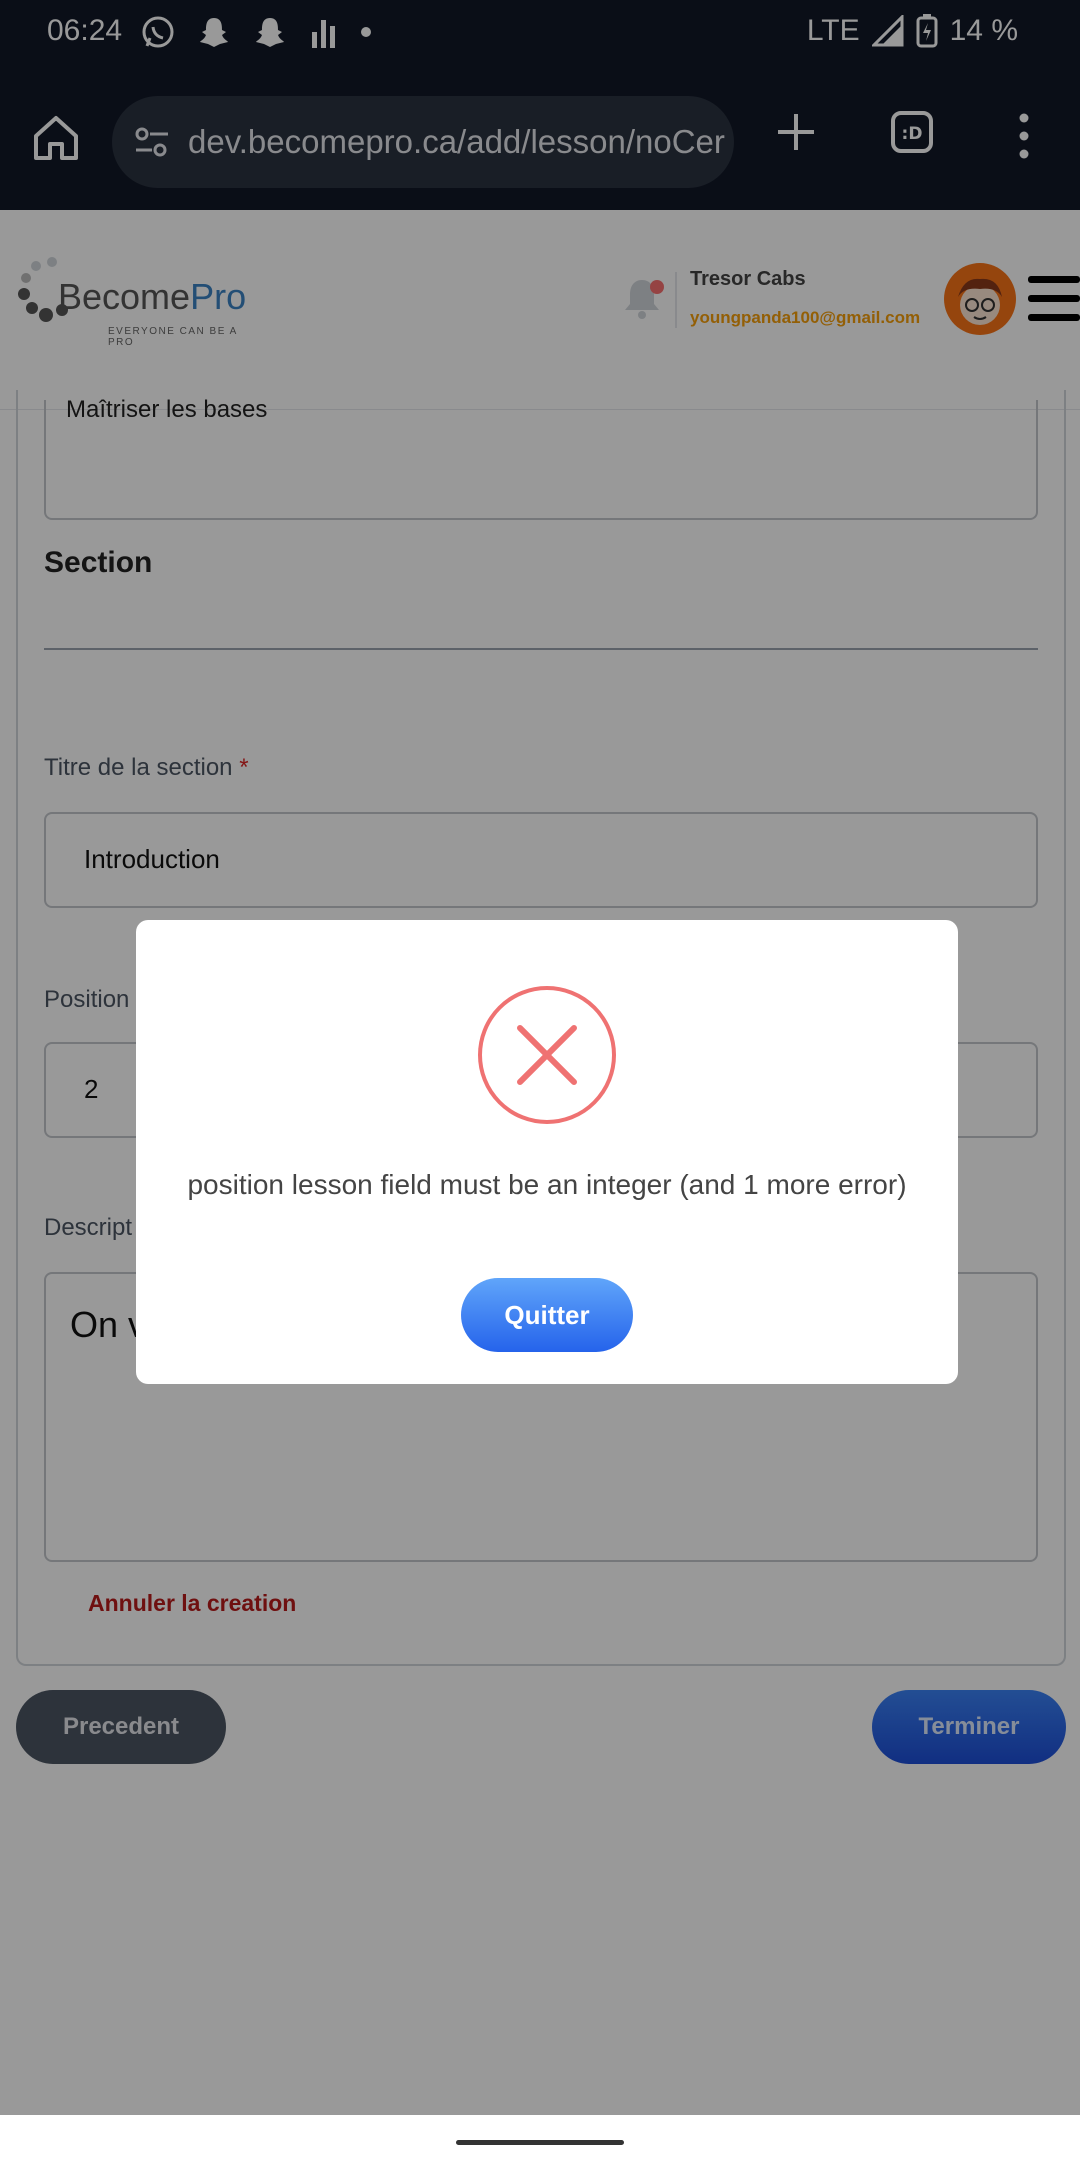  I want to click on system-nav-bar, so click(540, 2137).